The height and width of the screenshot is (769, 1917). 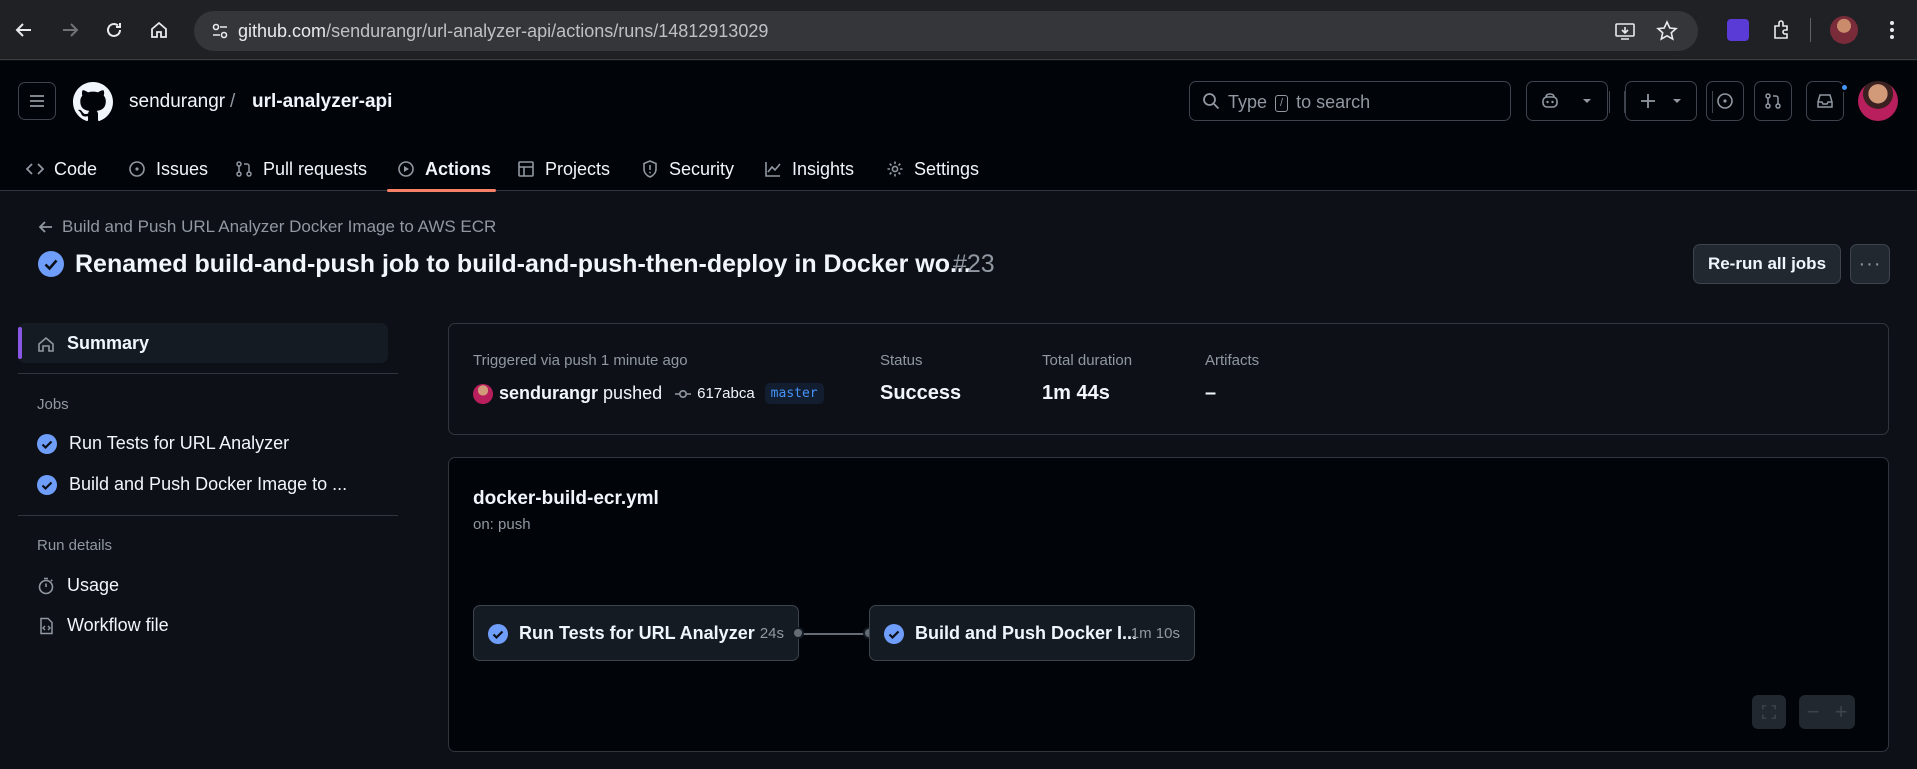 I want to click on branch-badge: master, so click(x=794, y=393).